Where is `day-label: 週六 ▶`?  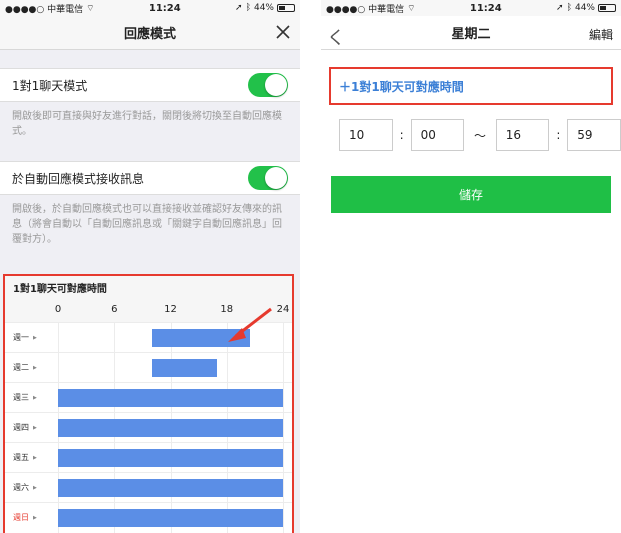
day-label: 週六 ▶ is located at coordinates (25, 487).